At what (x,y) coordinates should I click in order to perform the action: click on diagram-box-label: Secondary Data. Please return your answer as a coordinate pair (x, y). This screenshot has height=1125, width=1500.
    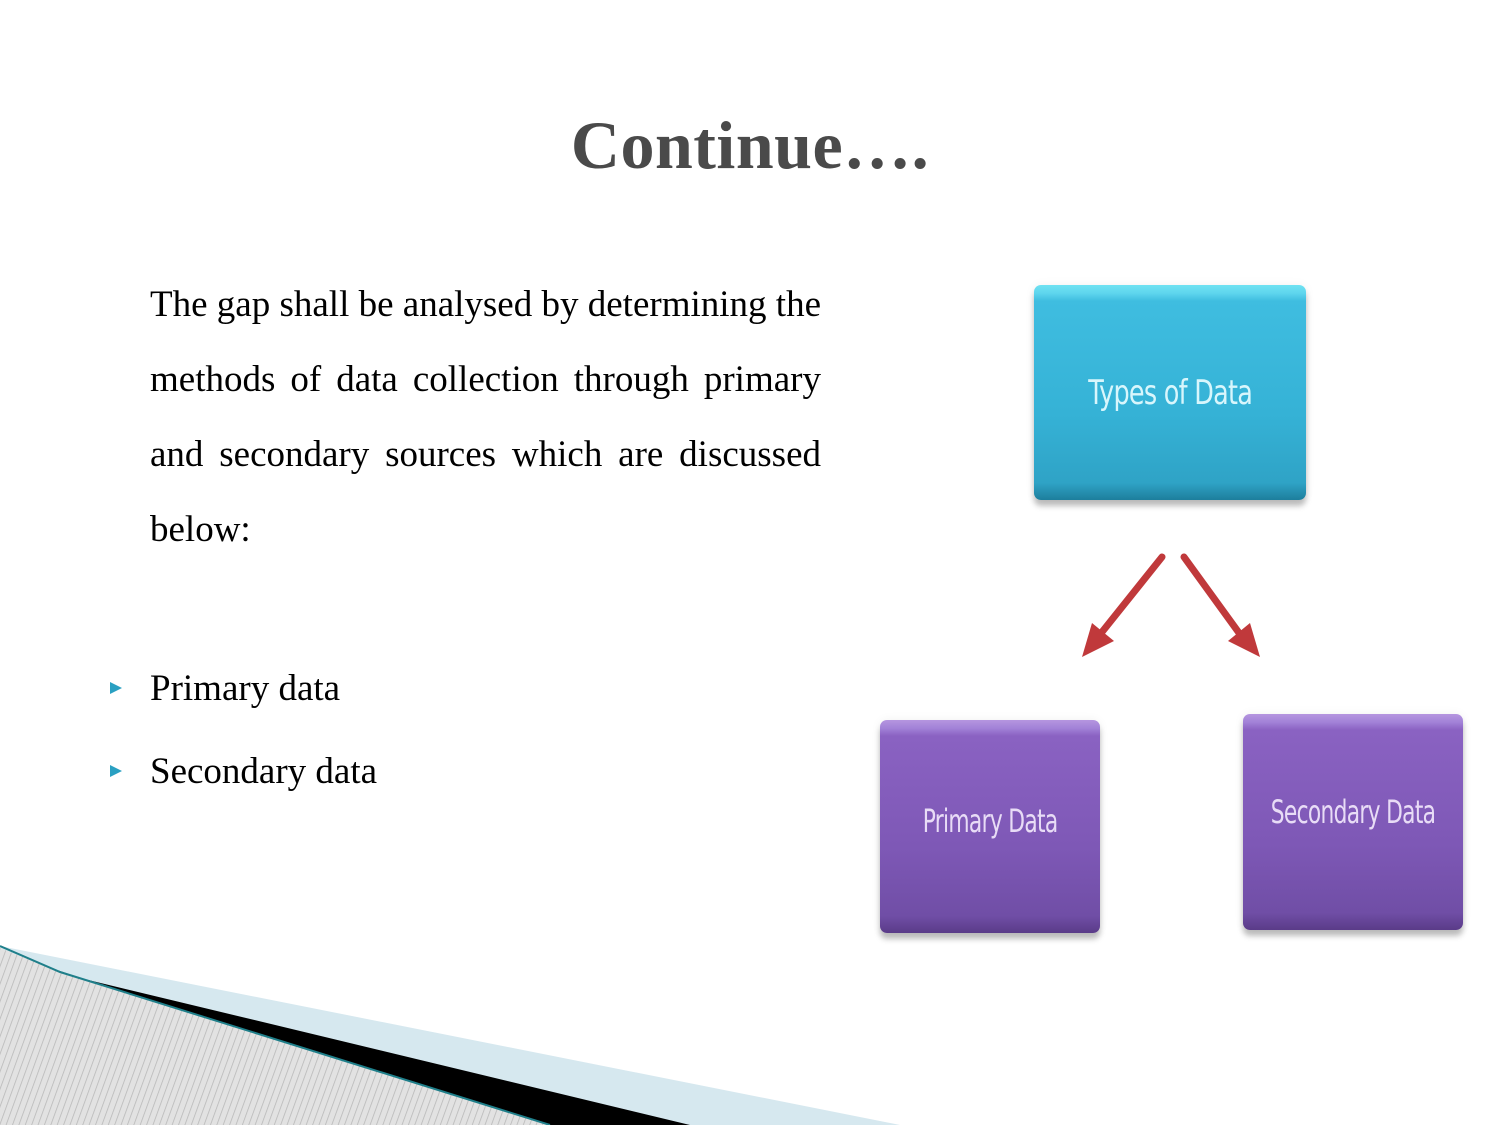
    Looking at the image, I should click on (1353, 812).